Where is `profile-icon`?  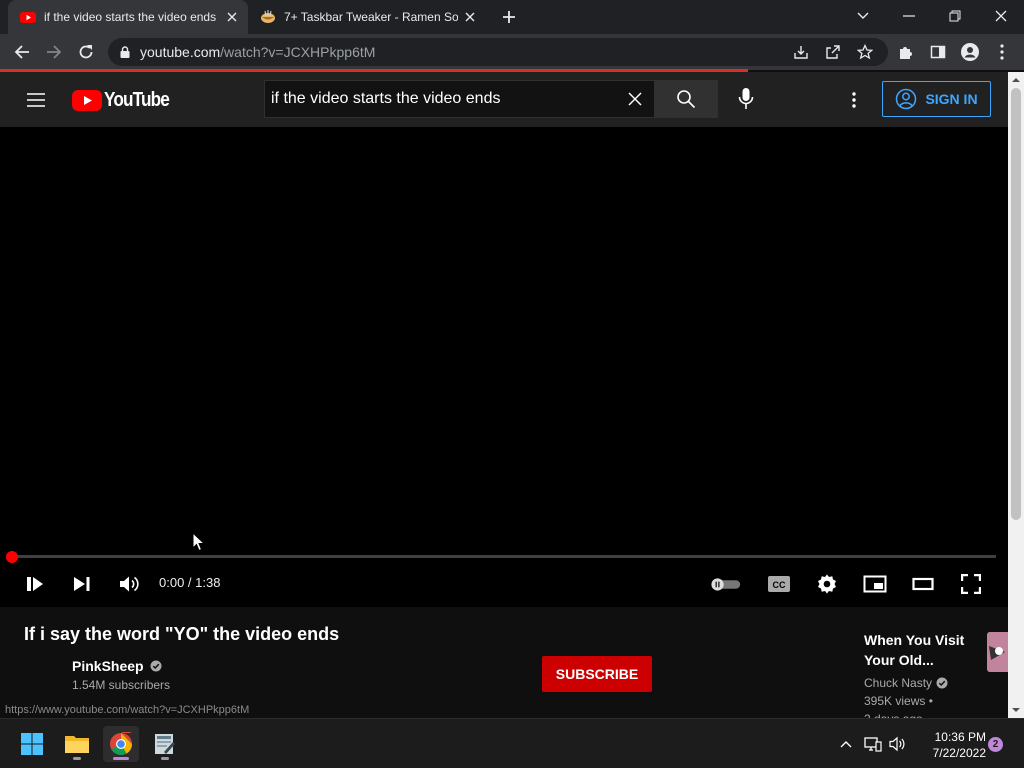 profile-icon is located at coordinates (970, 52).